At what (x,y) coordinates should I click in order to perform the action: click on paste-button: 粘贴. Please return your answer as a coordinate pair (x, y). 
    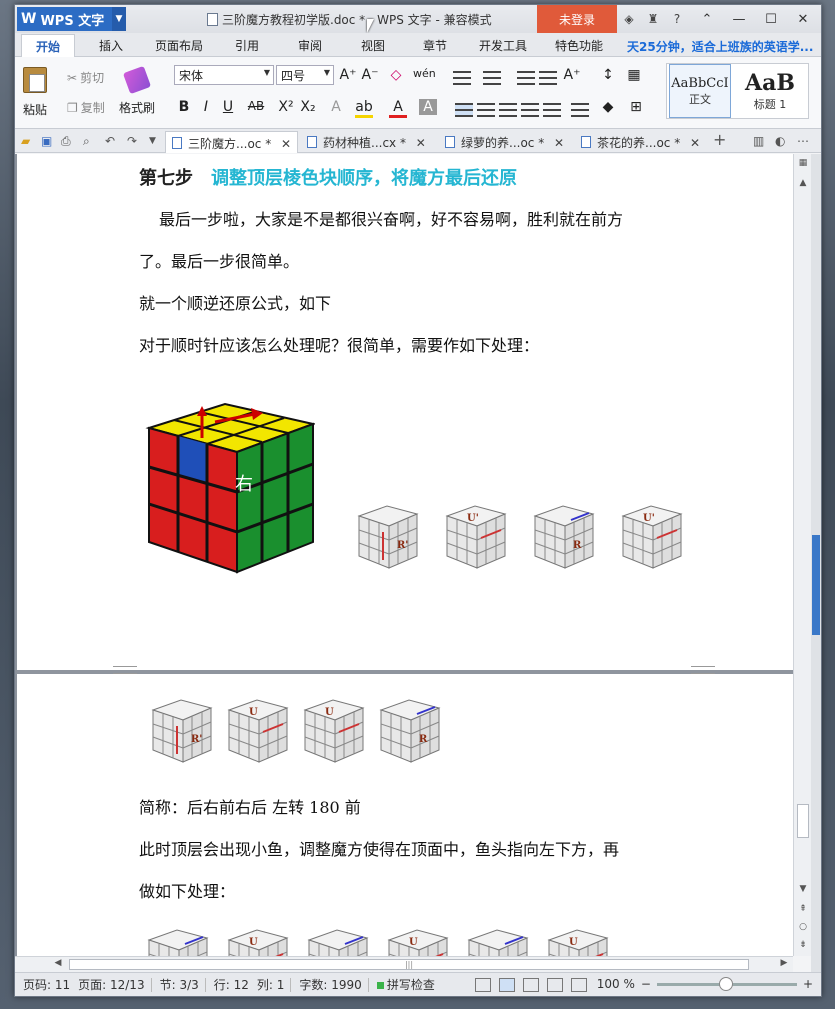
    Looking at the image, I should click on (35, 92).